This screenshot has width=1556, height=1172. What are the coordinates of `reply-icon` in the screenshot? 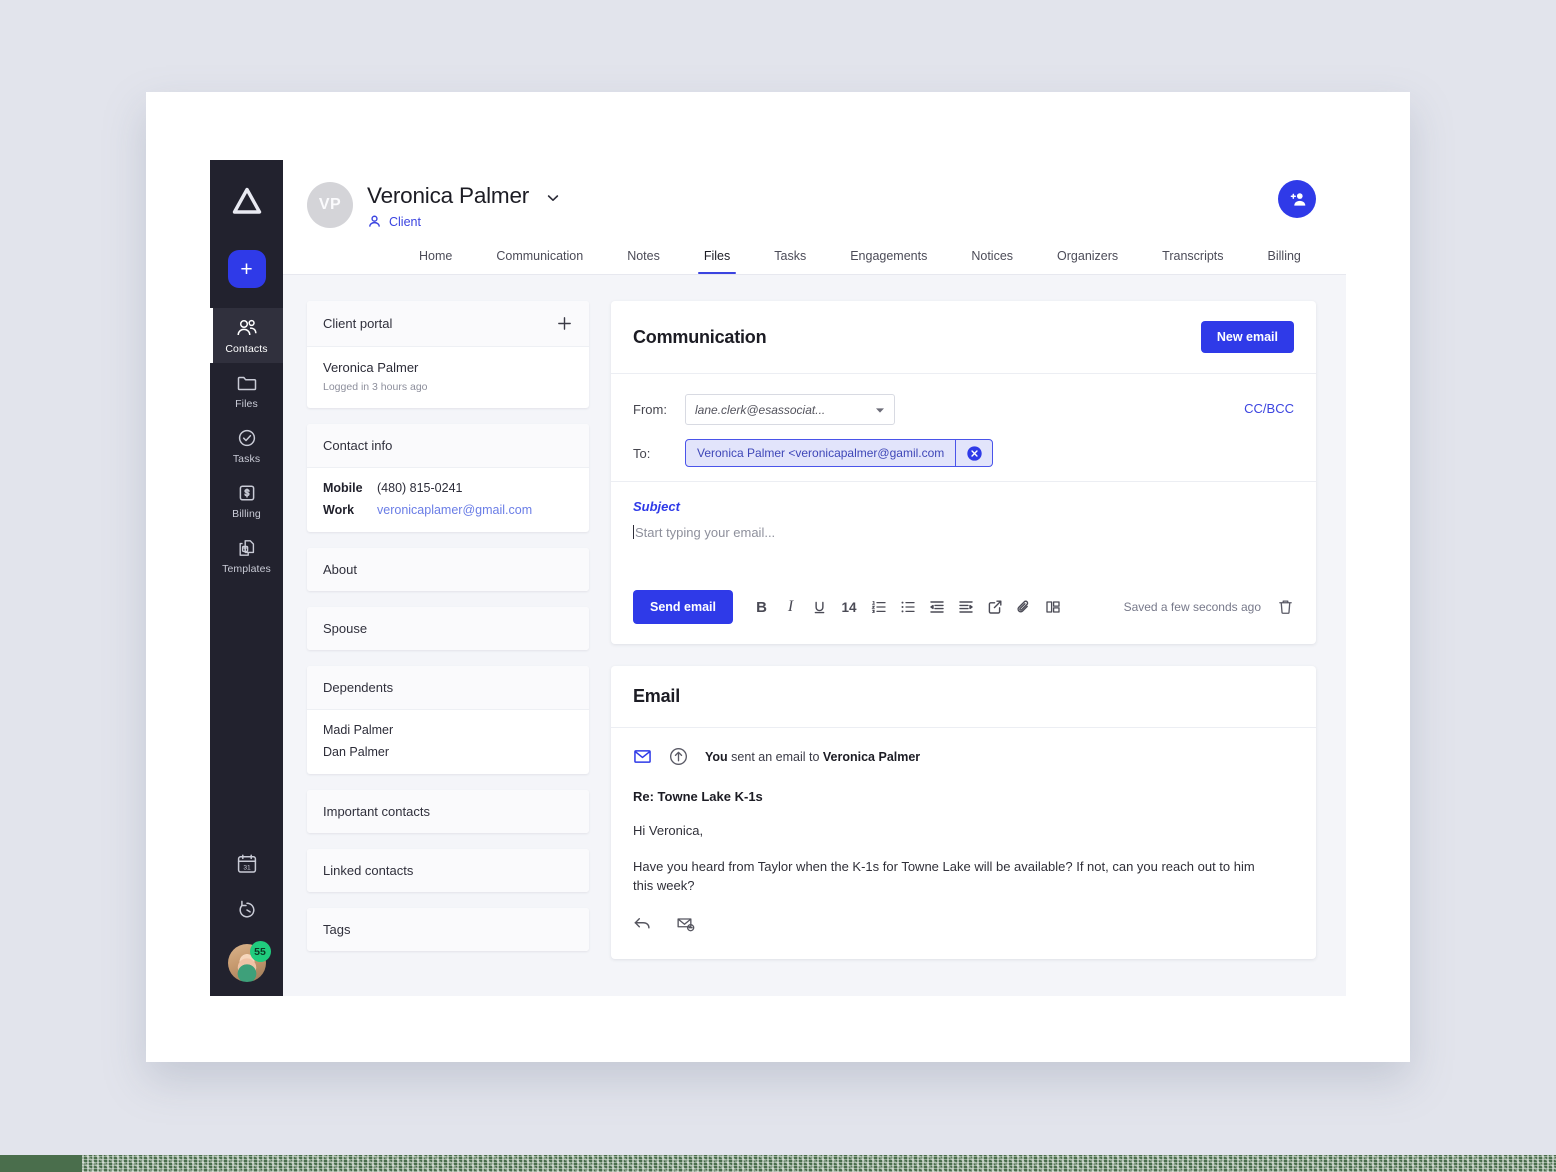 It's located at (642, 924).